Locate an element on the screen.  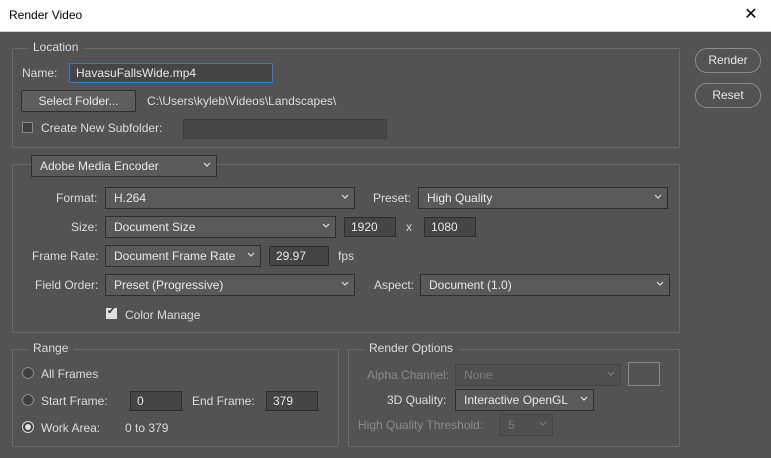
title-bar: Render Video ✕ is located at coordinates (385, 16).